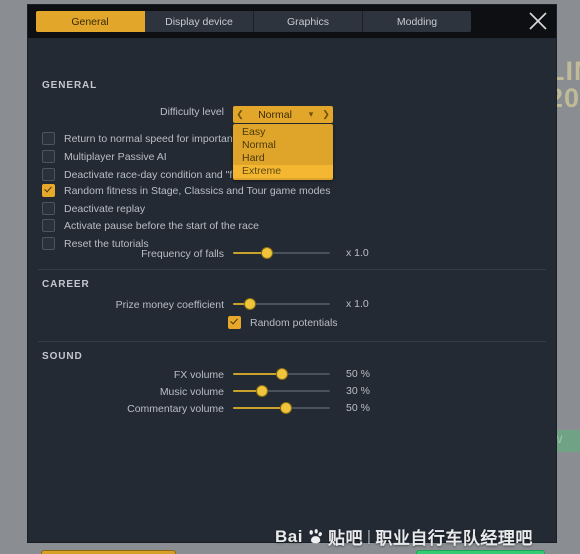  Describe the element at coordinates (90, 21) in the screenshot. I see `tab-general: General` at that location.